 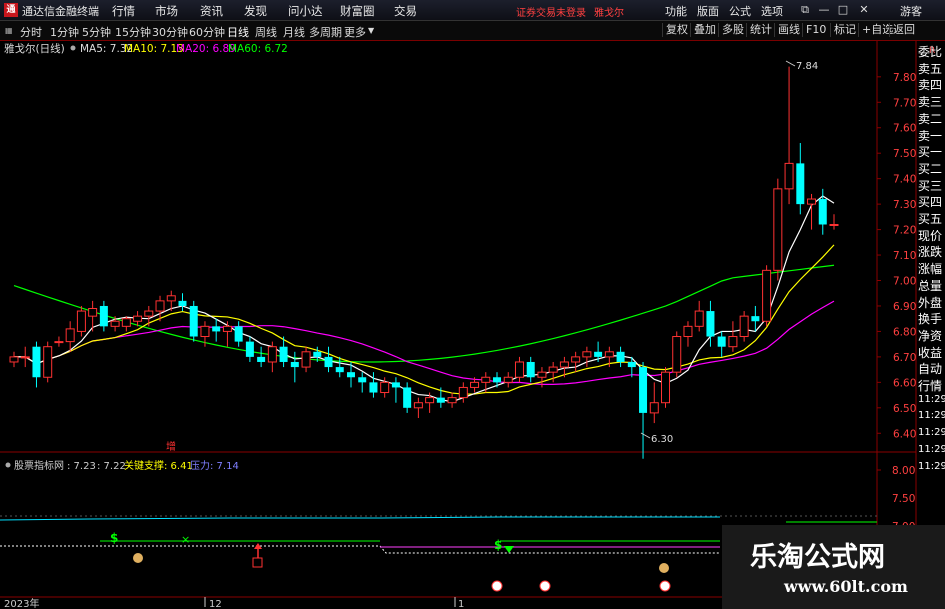 I want to click on menu-jiaoyi: 交易, so click(x=405, y=11).